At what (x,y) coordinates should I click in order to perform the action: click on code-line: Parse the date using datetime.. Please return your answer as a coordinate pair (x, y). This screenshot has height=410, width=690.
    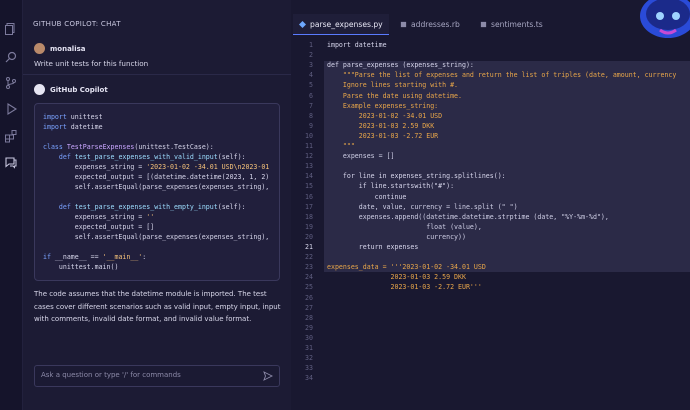
    Looking at the image, I should click on (394, 95).